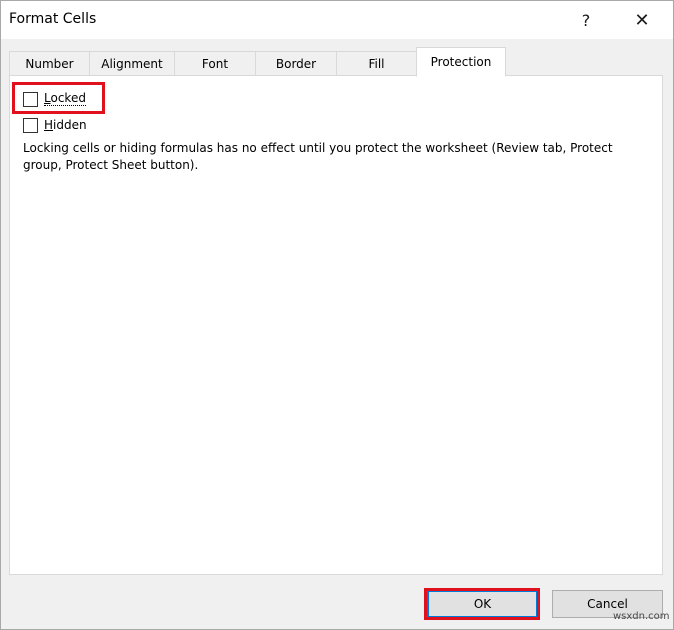  What do you see at coordinates (68, 98) in the screenshot?
I see `locked-label-rest: ocked` at bounding box center [68, 98].